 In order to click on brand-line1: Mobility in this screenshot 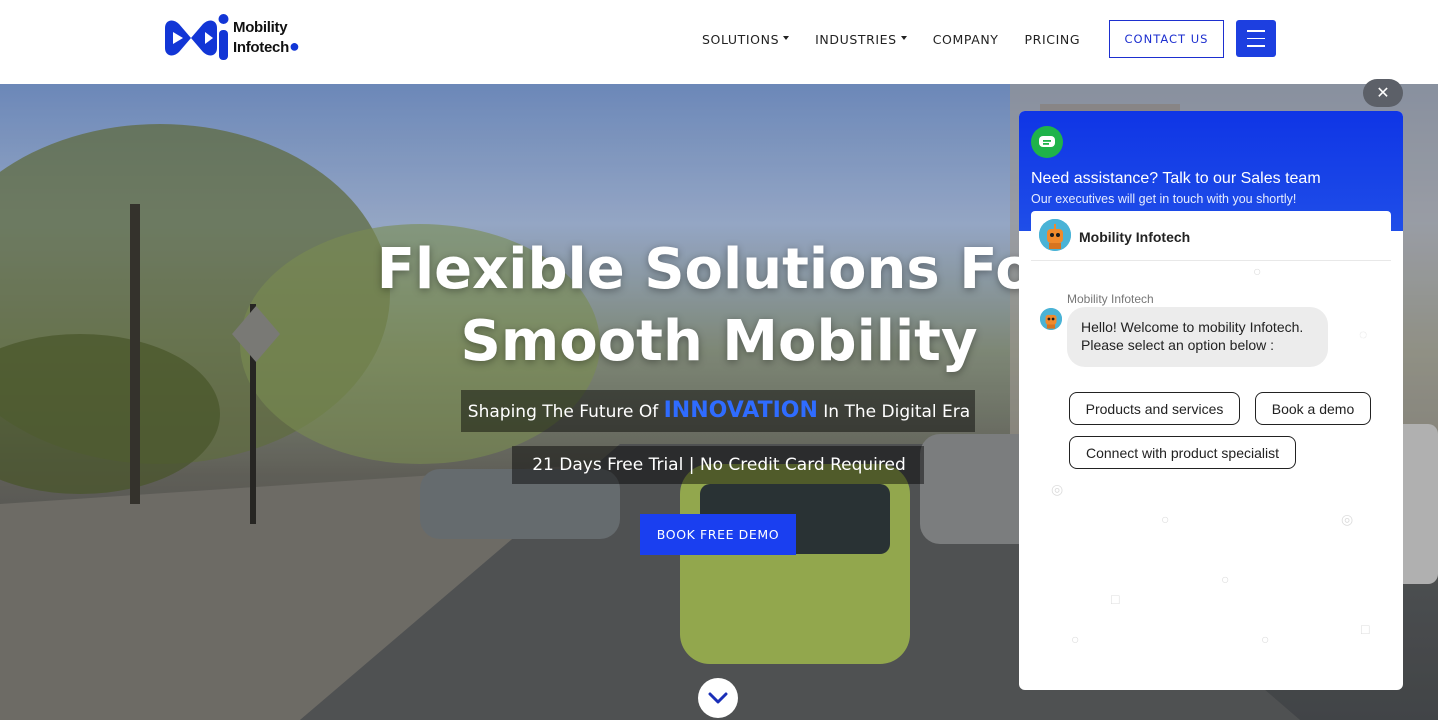, I will do `click(260, 27)`.